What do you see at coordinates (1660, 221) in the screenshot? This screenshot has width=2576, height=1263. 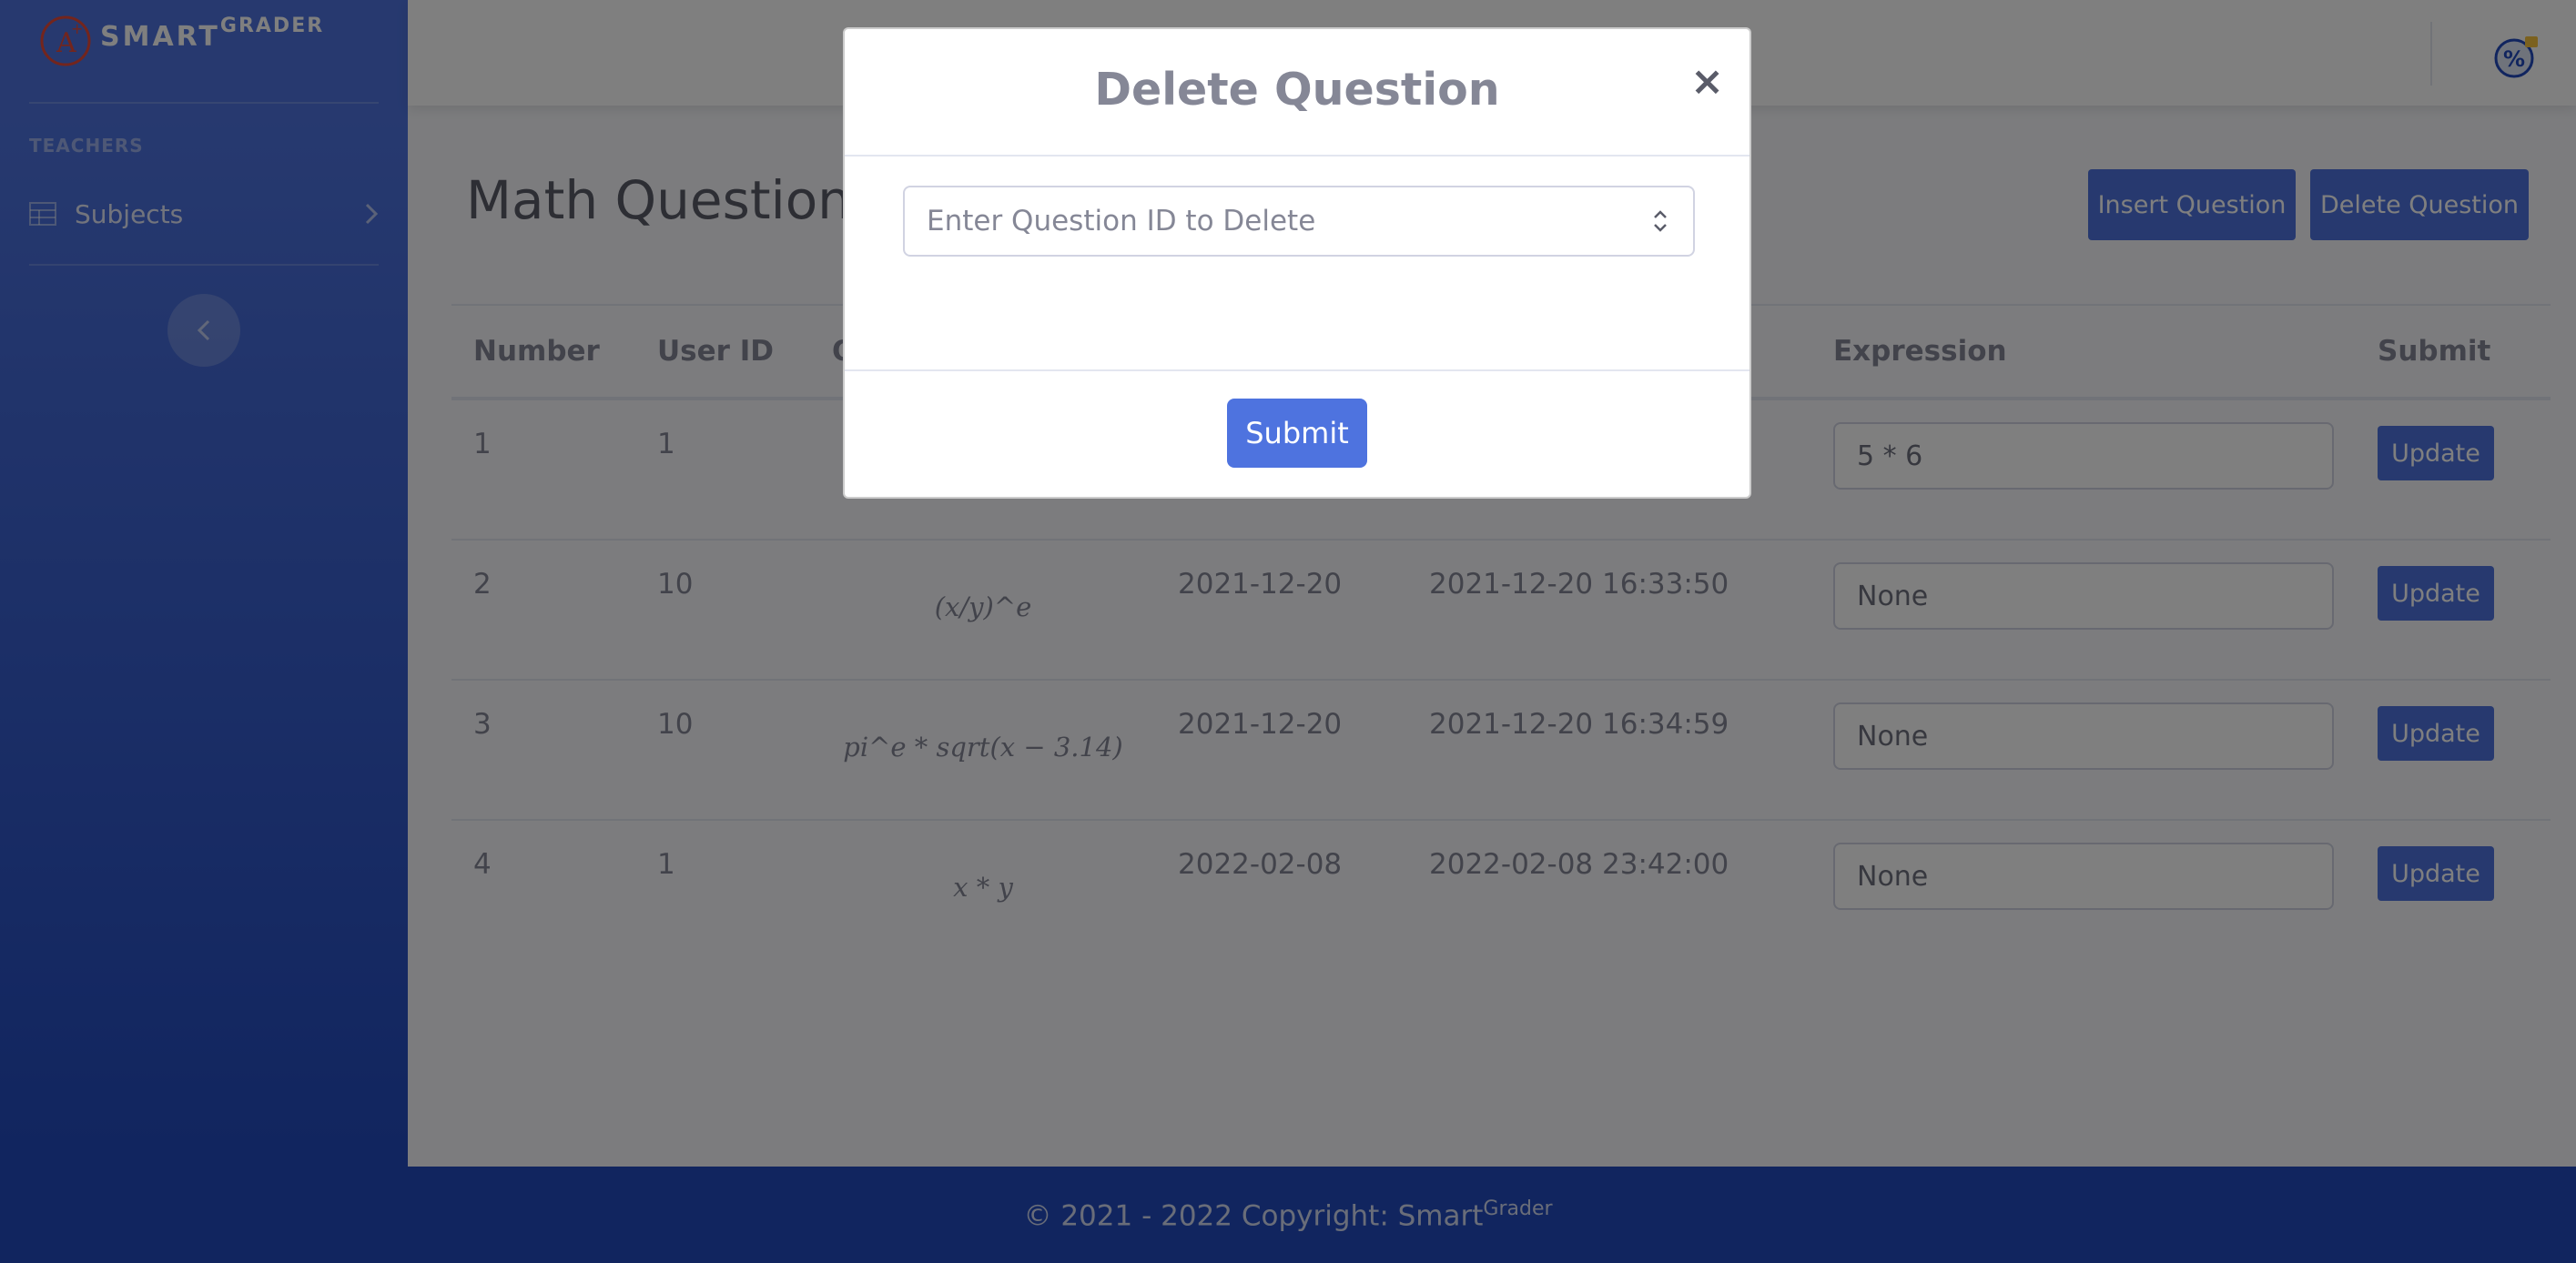 I see `number-spinner-icon` at bounding box center [1660, 221].